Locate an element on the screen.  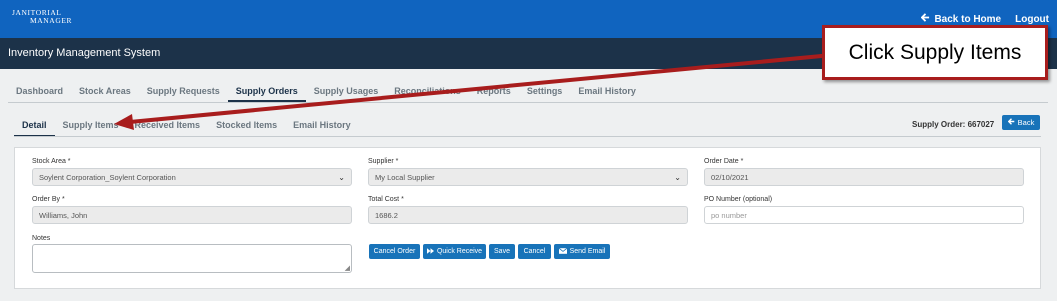
arrow-head-icon is located at coordinates (124, 122).